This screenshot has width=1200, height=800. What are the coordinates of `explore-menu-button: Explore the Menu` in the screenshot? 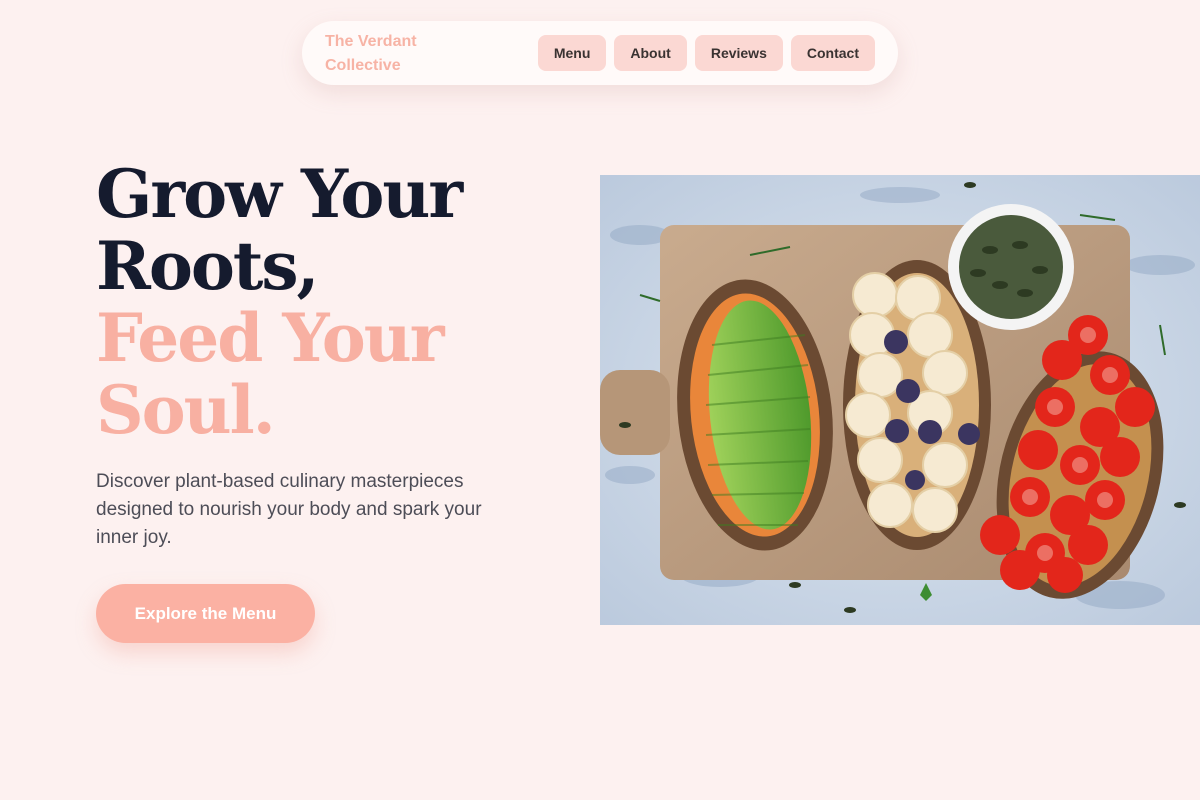 It's located at (205, 613).